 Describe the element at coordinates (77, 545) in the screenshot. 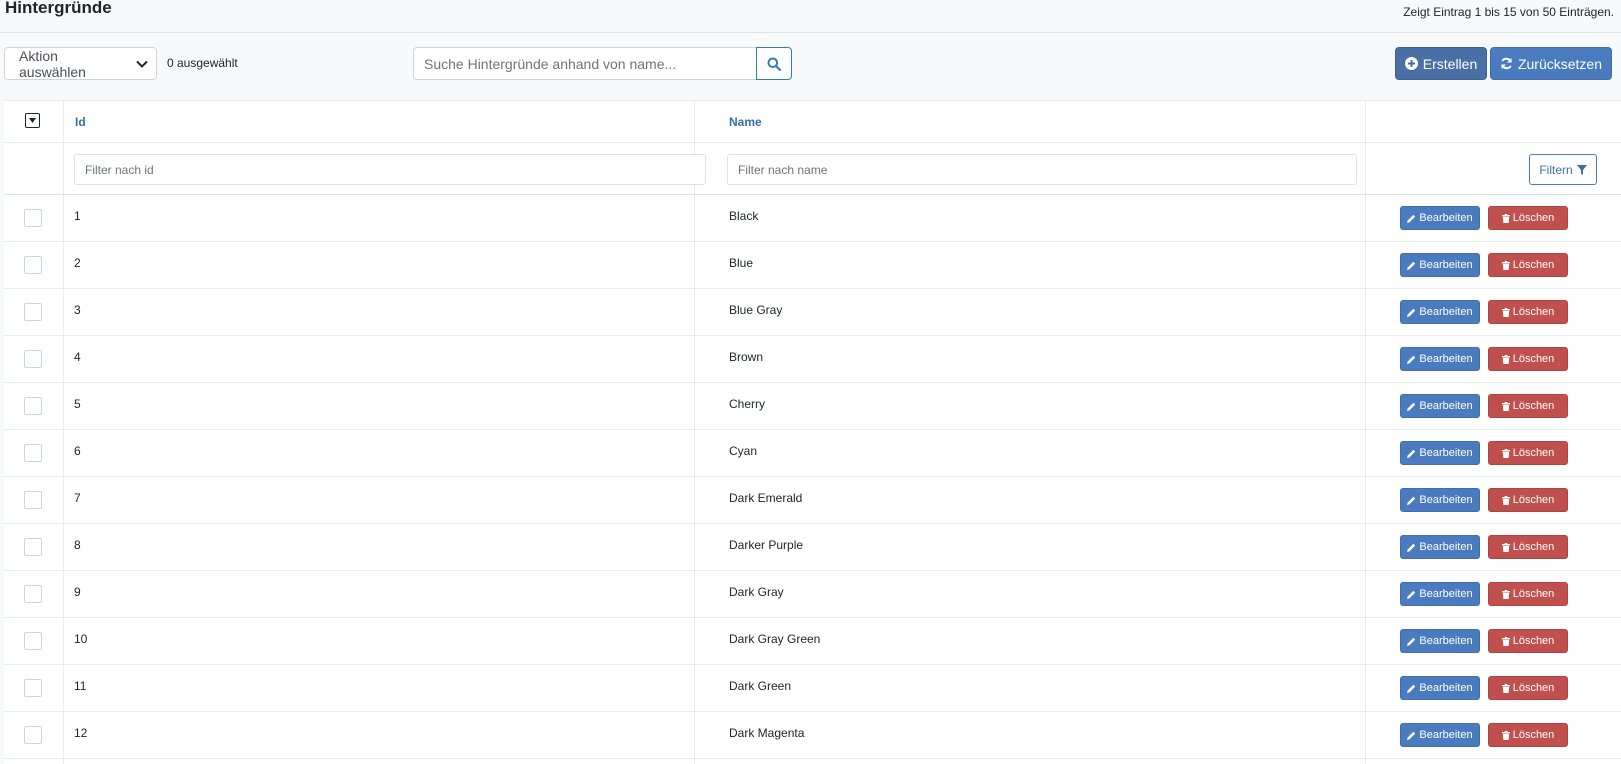

I see `cell-id: 8` at that location.